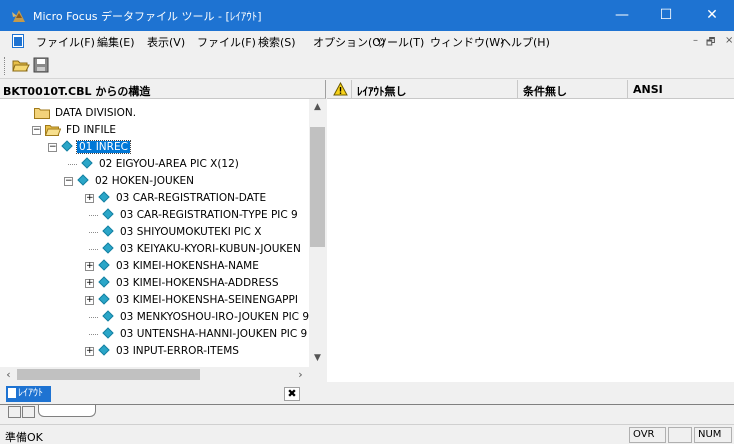  What do you see at coordinates (382, 91) in the screenshot?
I see `layout-status: ﾚｲｱｳﾄ無し` at bounding box center [382, 91].